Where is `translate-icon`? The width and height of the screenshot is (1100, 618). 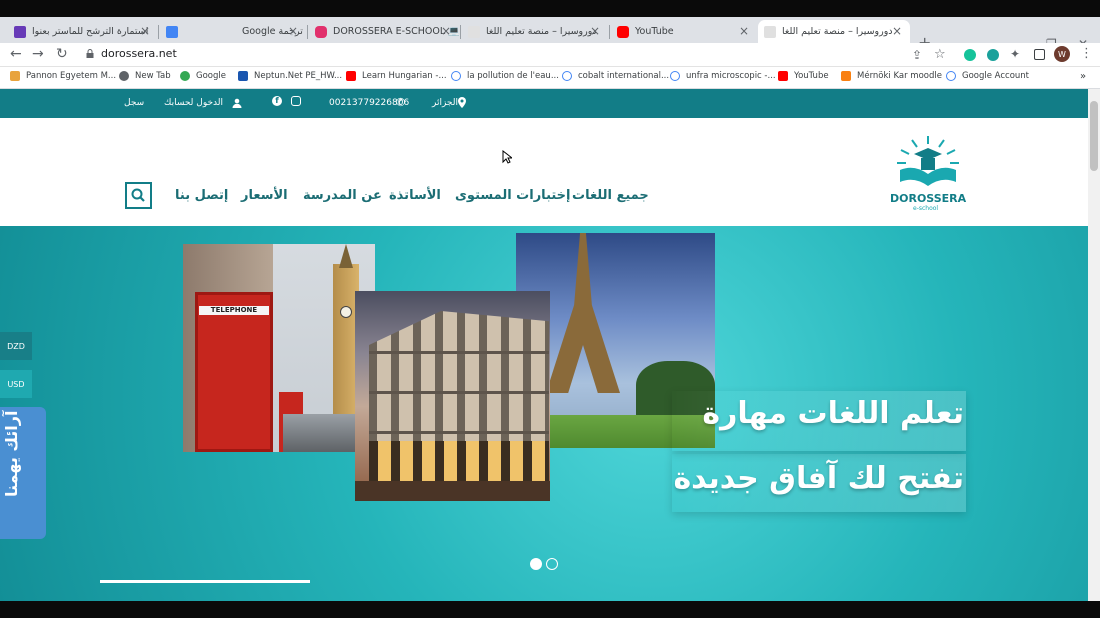
translate-icon is located at coordinates (172, 31).